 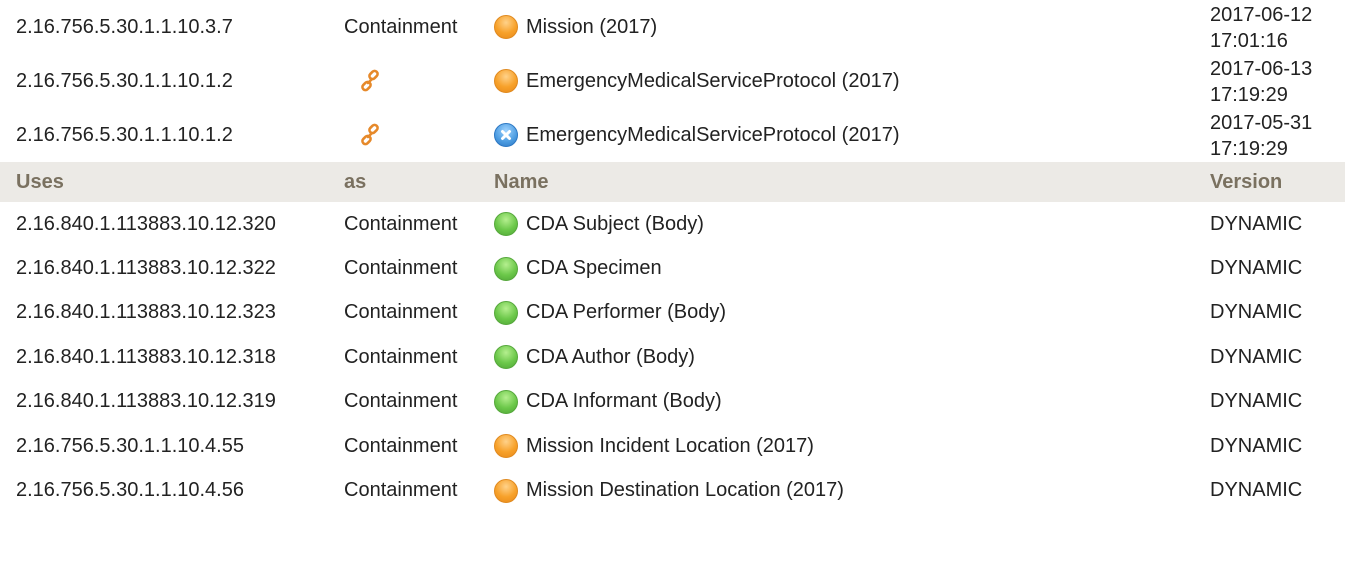 What do you see at coordinates (626, 312) in the screenshot?
I see `template-name-link: CDA Performer (Body)` at bounding box center [626, 312].